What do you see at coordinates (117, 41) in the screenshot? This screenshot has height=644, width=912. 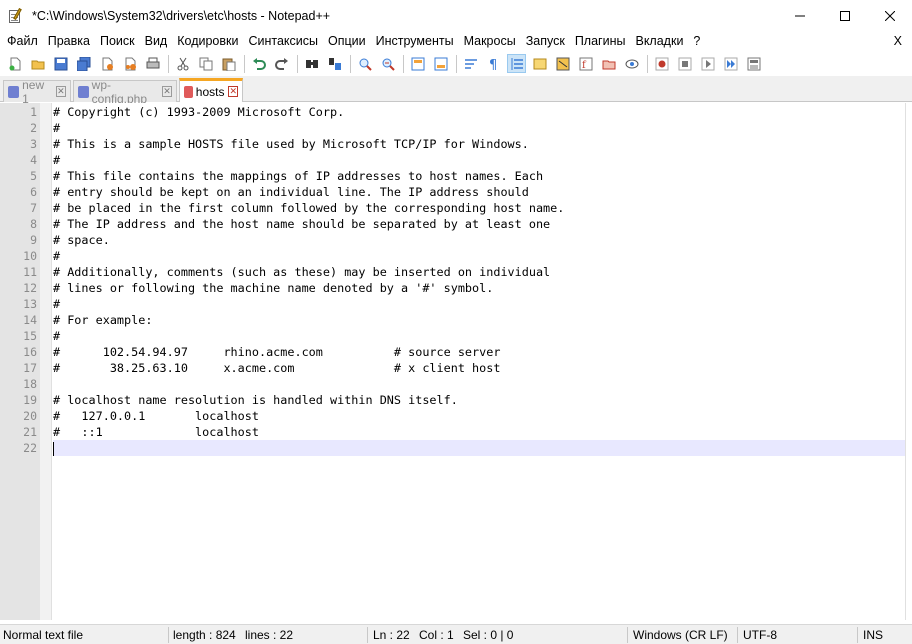 I see `menu-search: Поиск` at bounding box center [117, 41].